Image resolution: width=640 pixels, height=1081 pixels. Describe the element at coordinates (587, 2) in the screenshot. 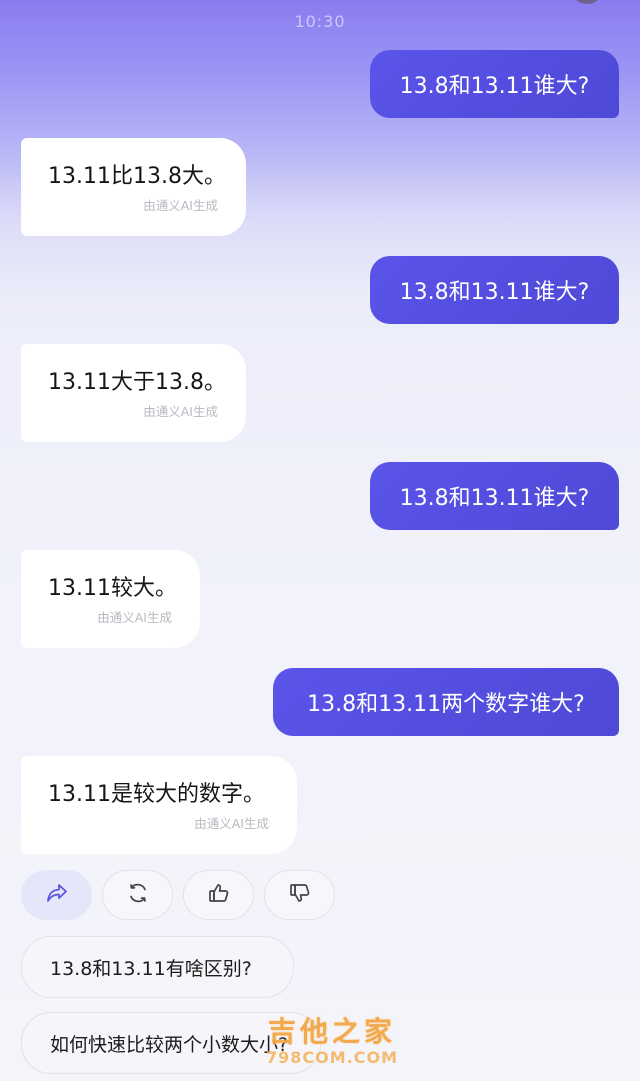

I see `avatar` at that location.